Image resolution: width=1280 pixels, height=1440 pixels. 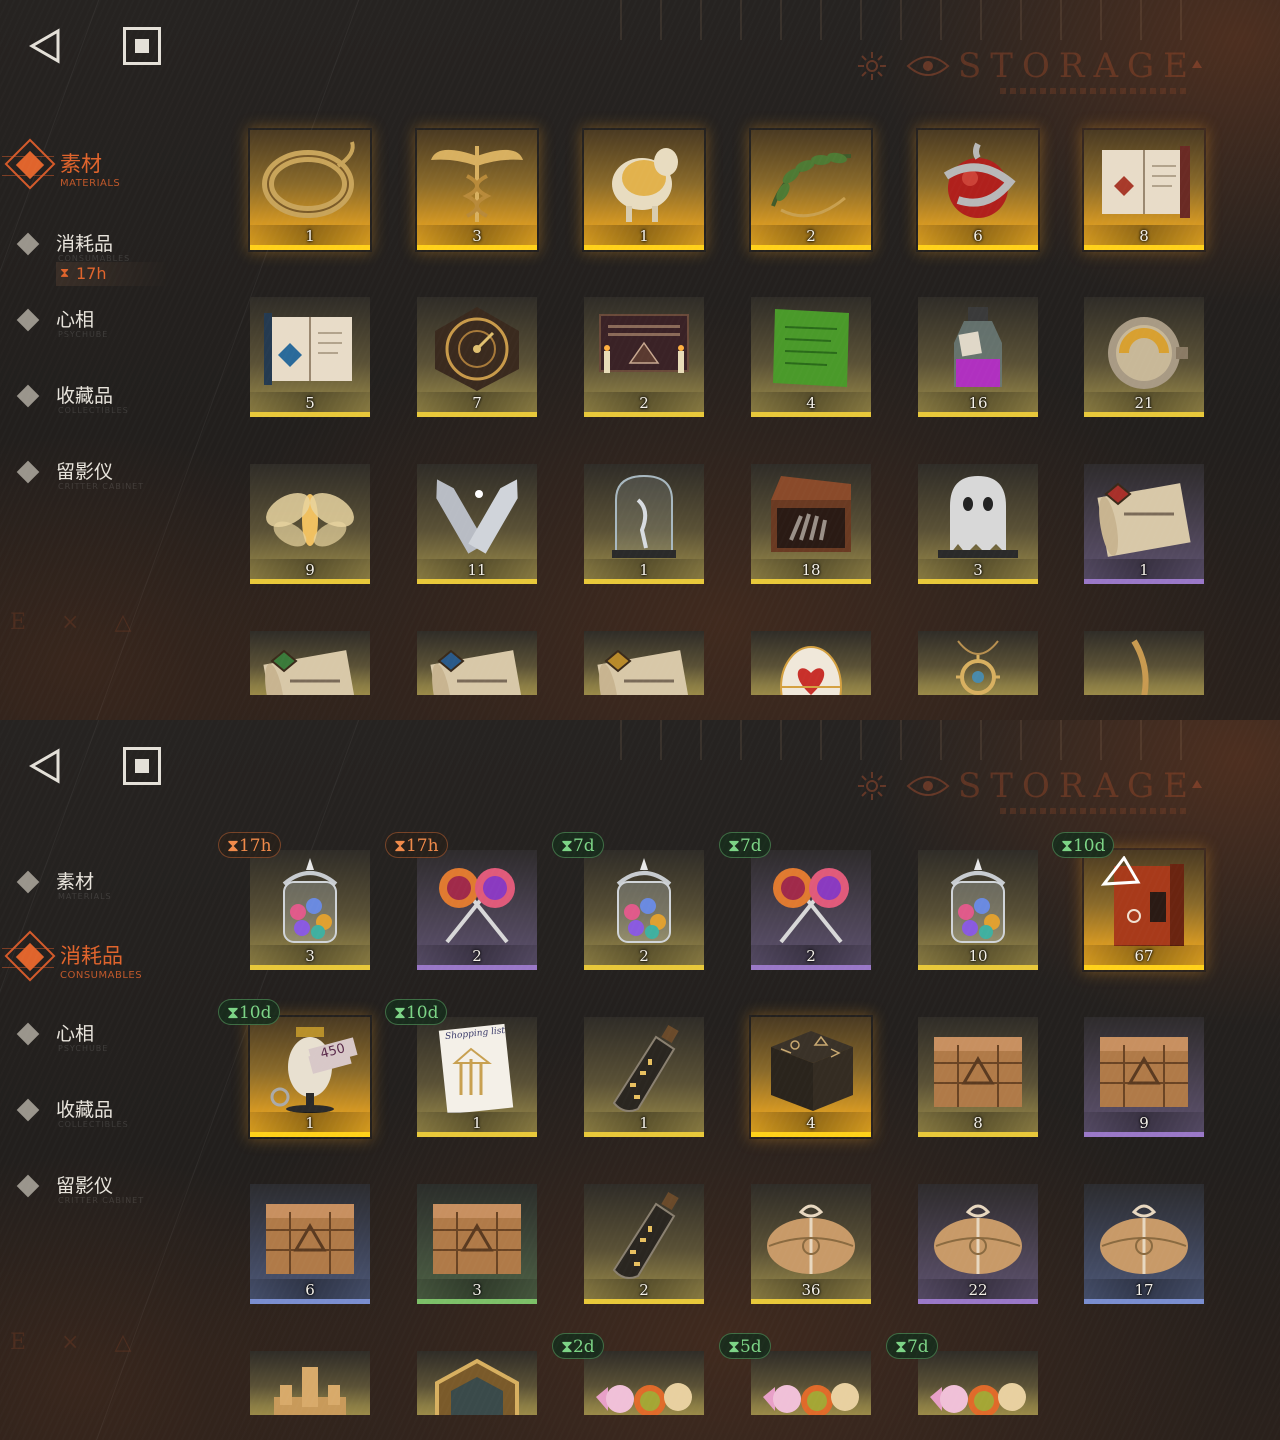 What do you see at coordinates (978, 357) in the screenshot?
I see `item-slot-potion-bottle: 16` at bounding box center [978, 357].